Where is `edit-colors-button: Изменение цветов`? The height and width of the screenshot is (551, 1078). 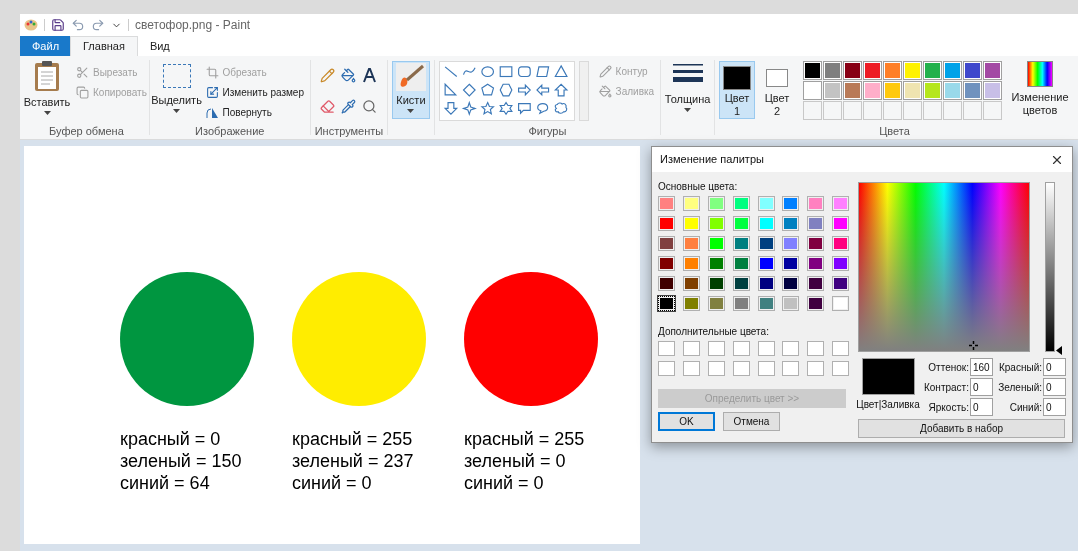 edit-colors-button: Изменение цветов is located at coordinates (1040, 92).